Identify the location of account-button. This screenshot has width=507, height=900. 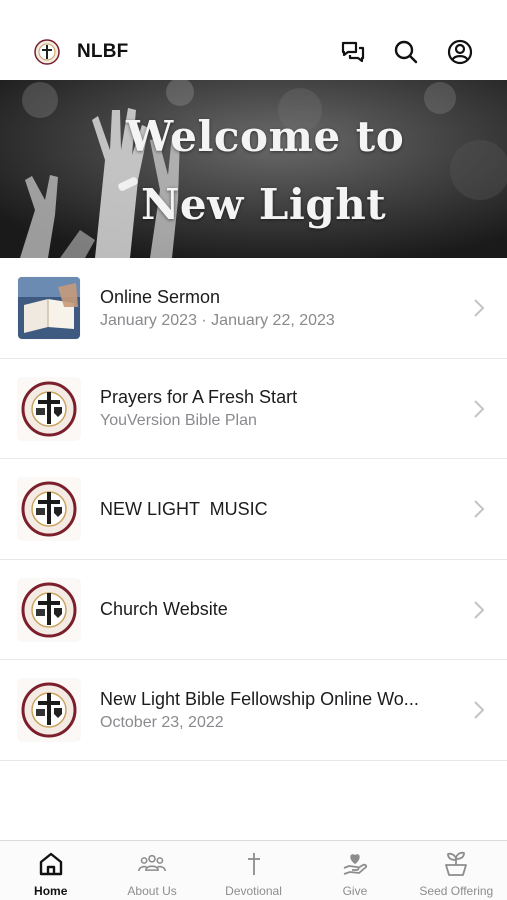
(460, 52).